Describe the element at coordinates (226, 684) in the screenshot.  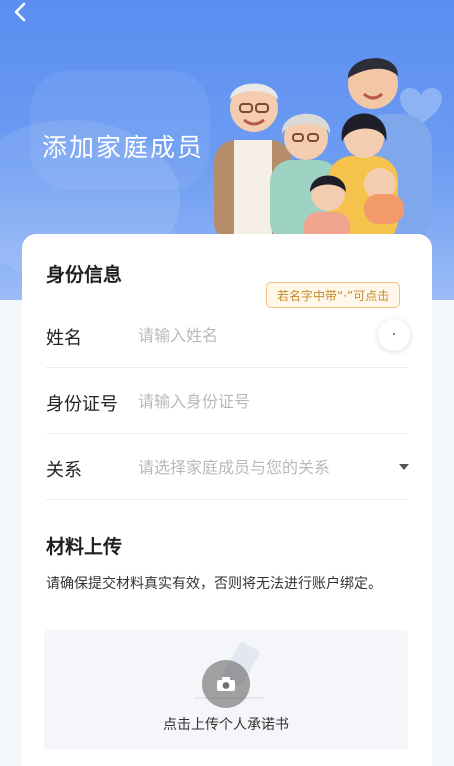
I see `camera-icon` at that location.